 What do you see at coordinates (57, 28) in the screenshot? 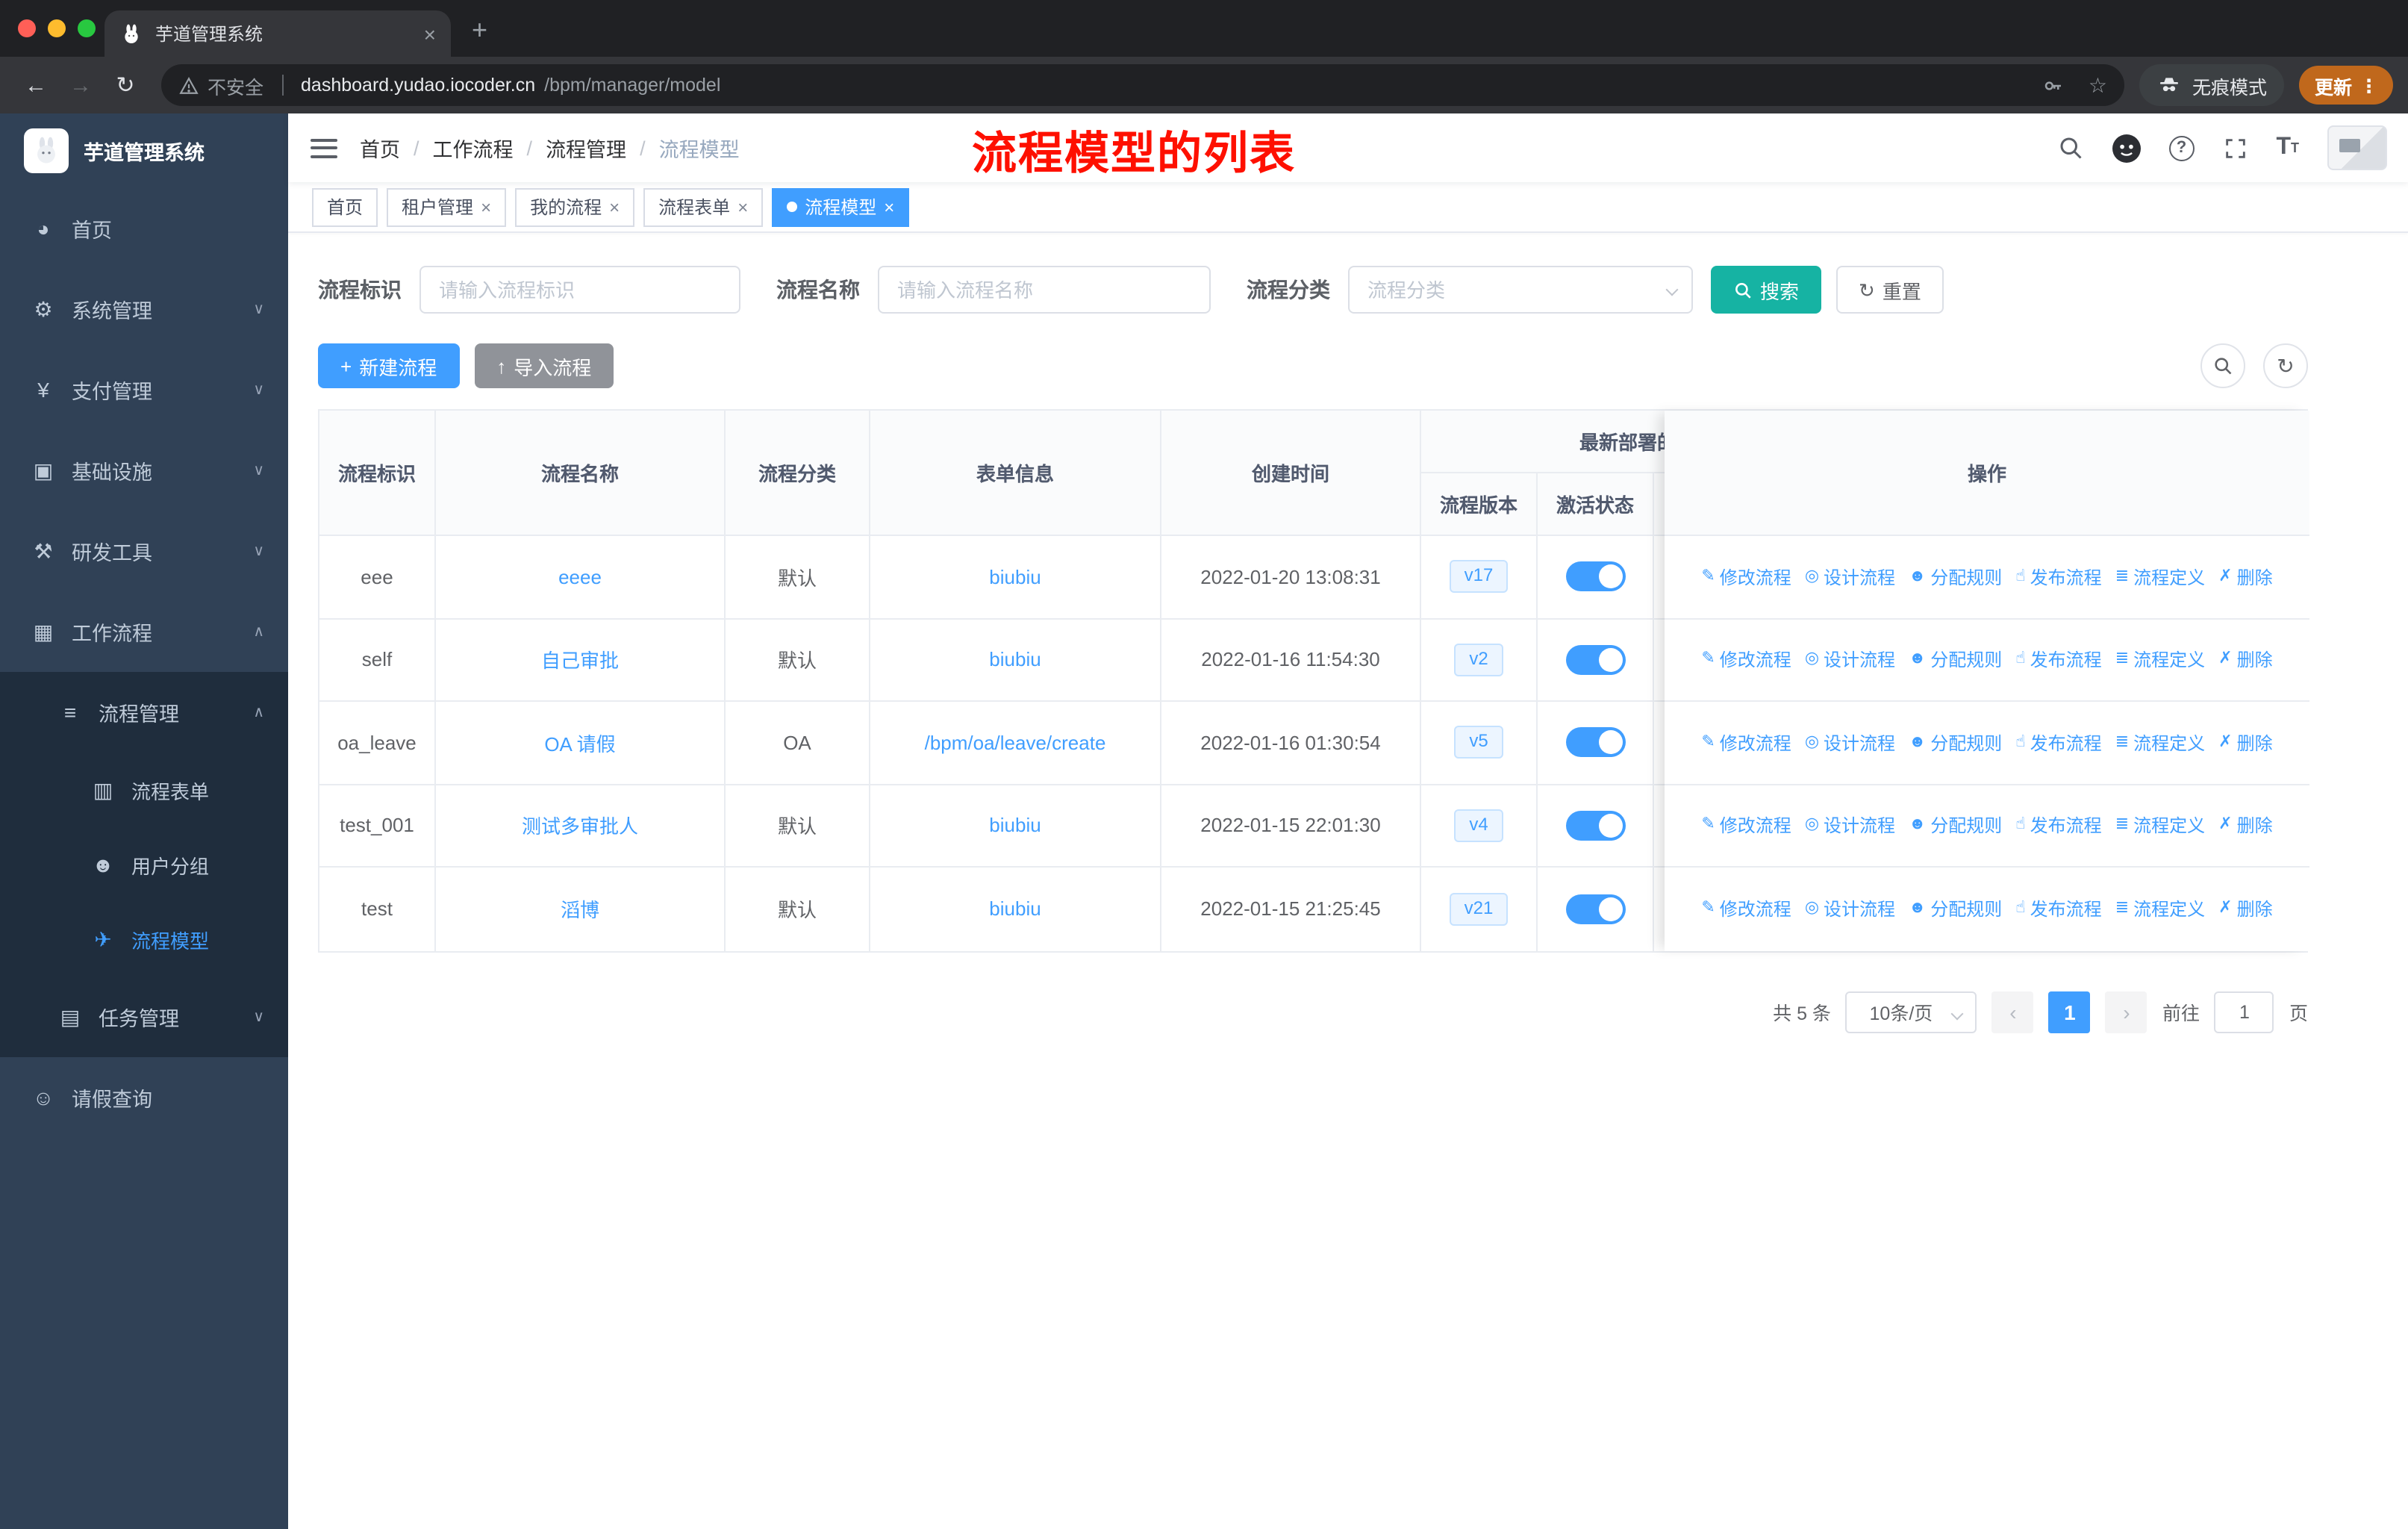
I see `window-minimize-button` at bounding box center [57, 28].